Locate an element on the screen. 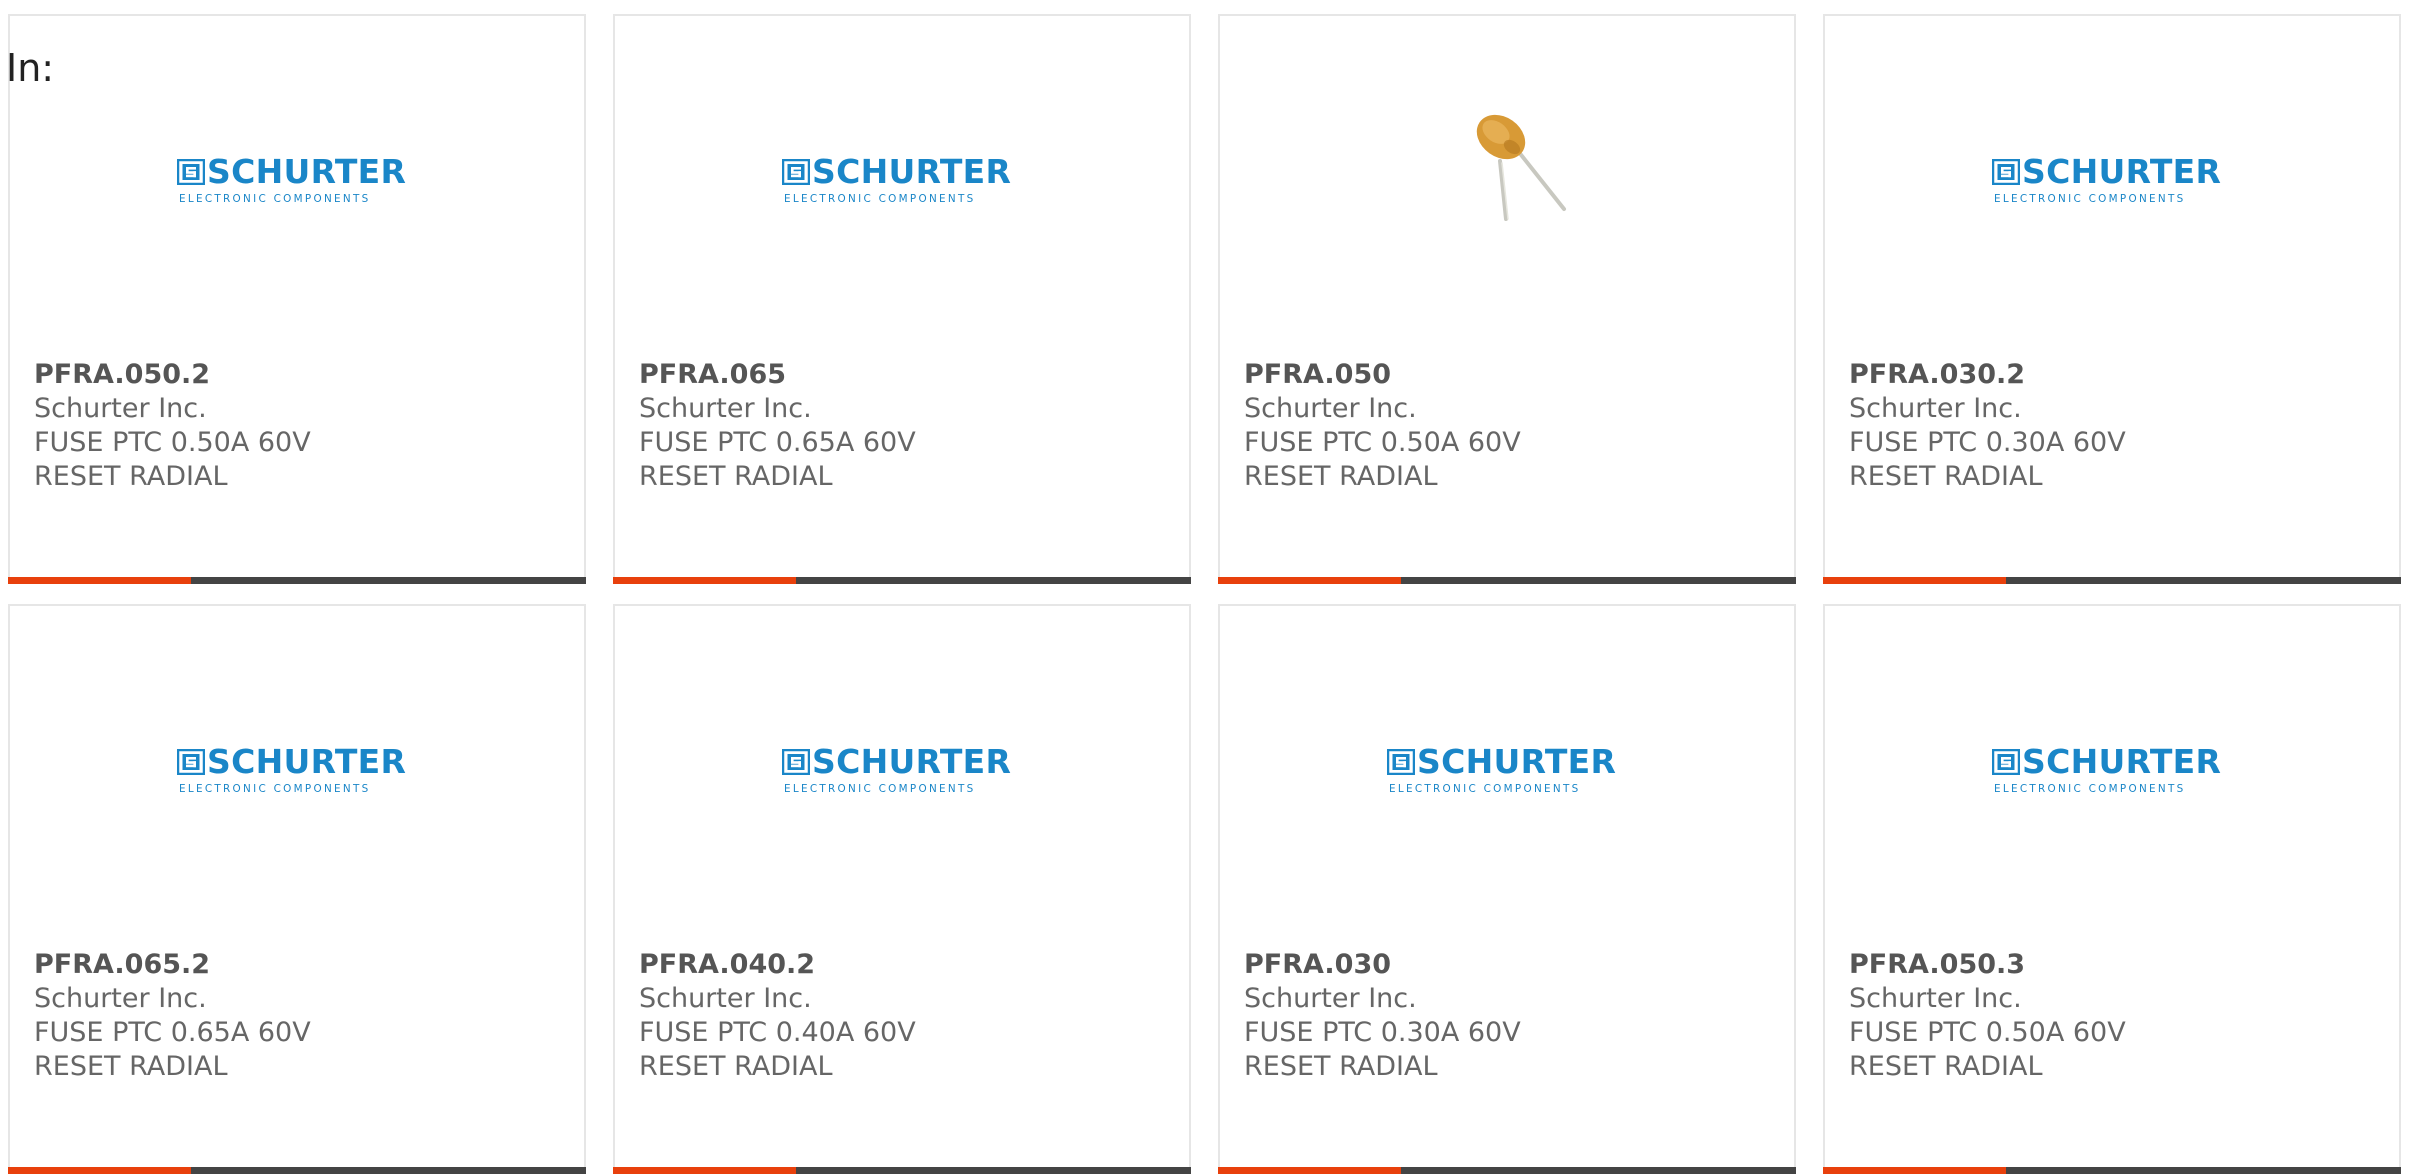  part-number: PFRA.030.2 is located at coordinates (2112, 375).